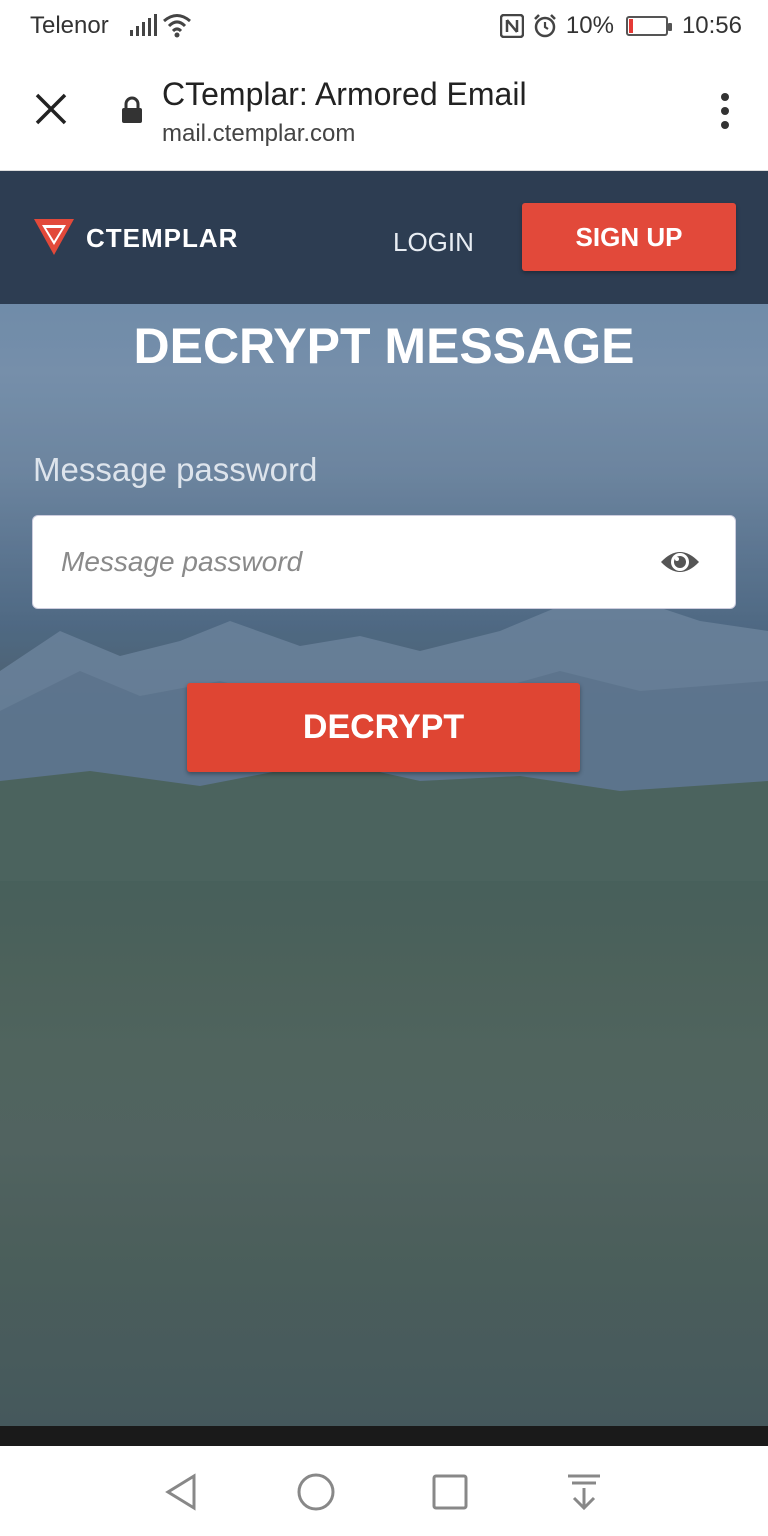 The height and width of the screenshot is (1536, 768). What do you see at coordinates (384, 346) in the screenshot?
I see `page-heading: DECRYPT MESSAGE` at bounding box center [384, 346].